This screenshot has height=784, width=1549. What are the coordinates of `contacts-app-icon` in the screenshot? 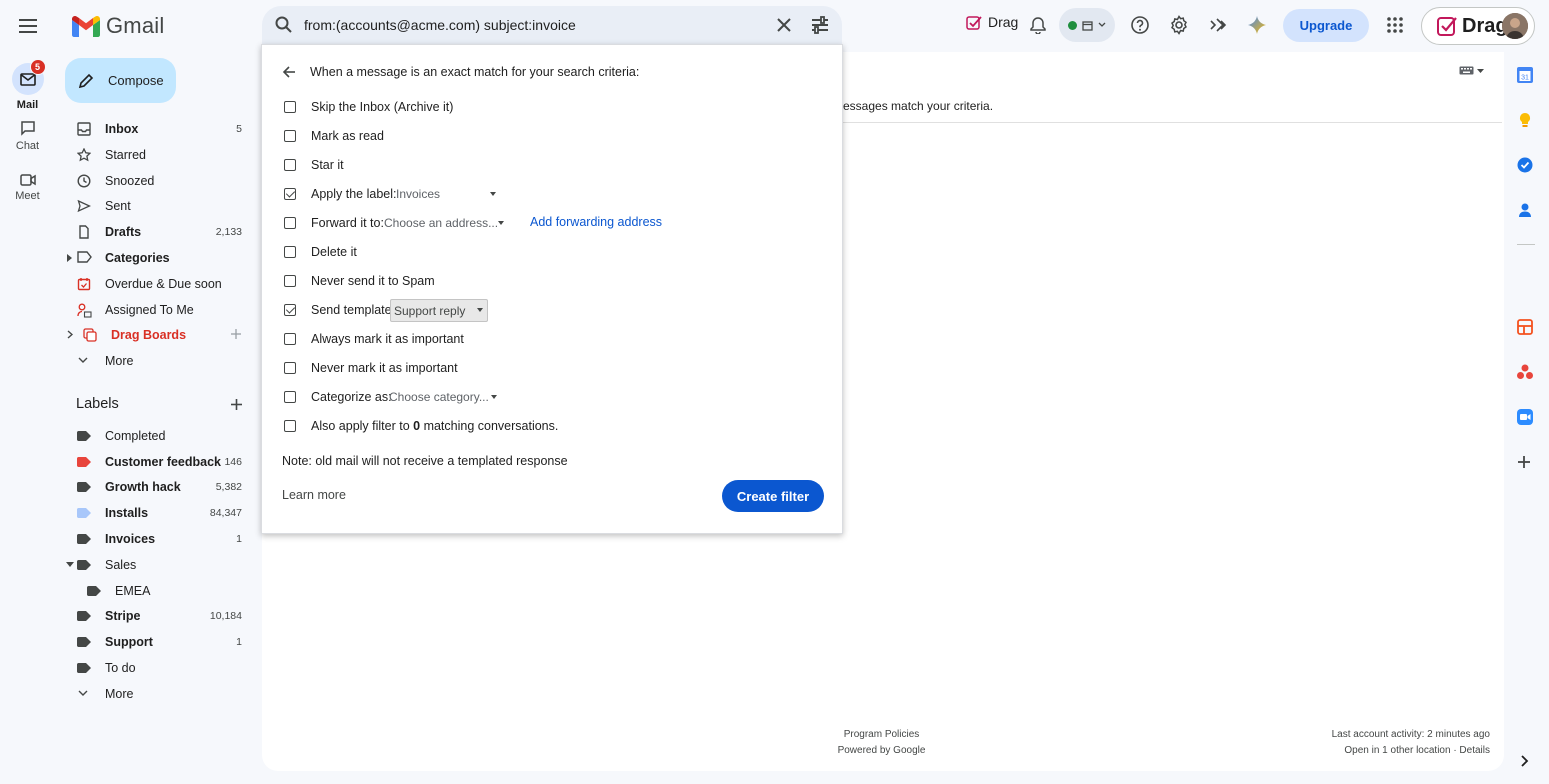 It's located at (1525, 210).